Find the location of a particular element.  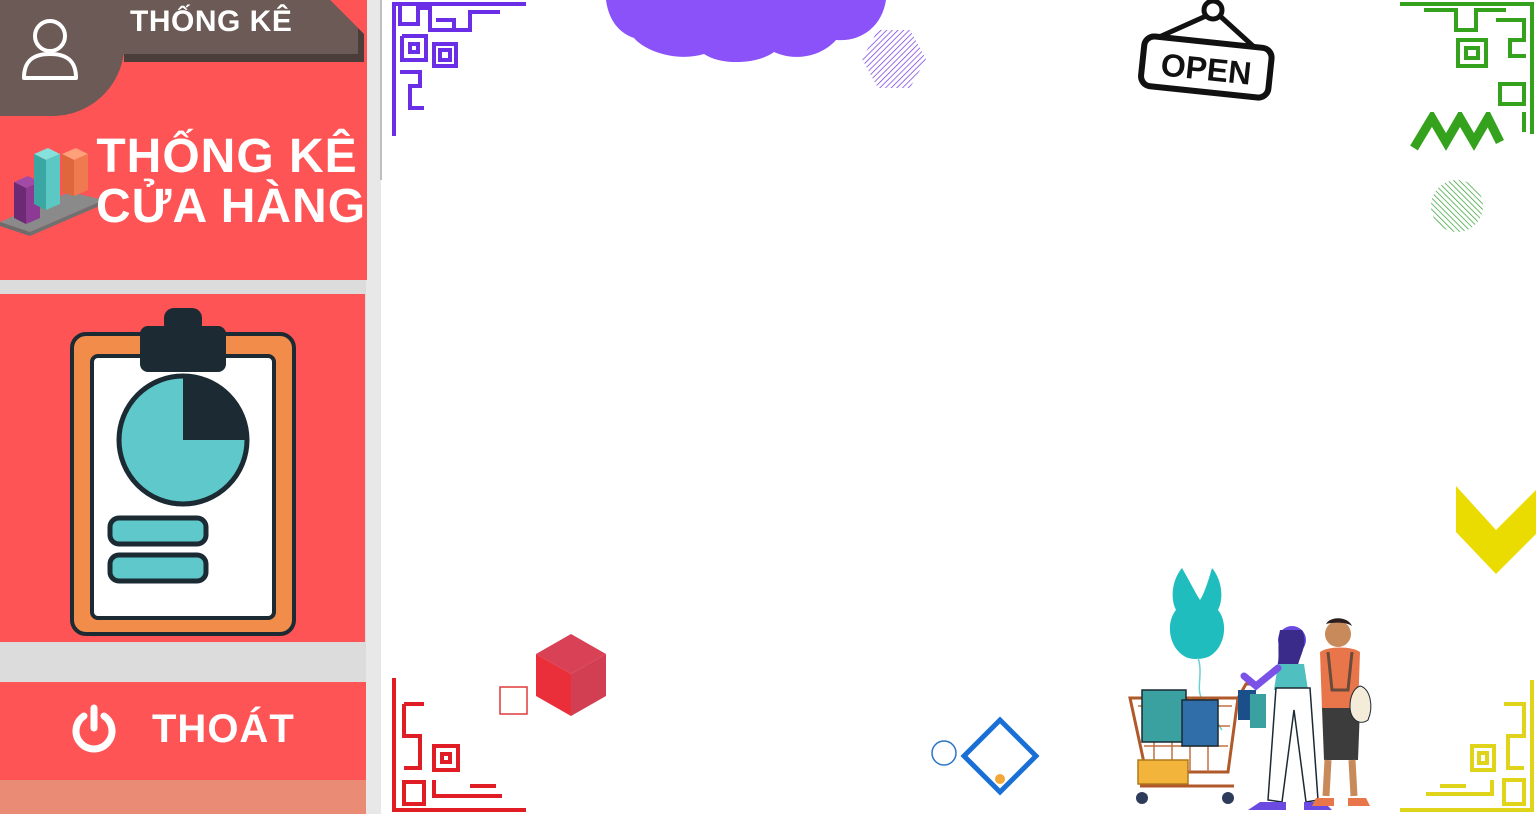

shoppers-illustration is located at coordinates (1250, 689).